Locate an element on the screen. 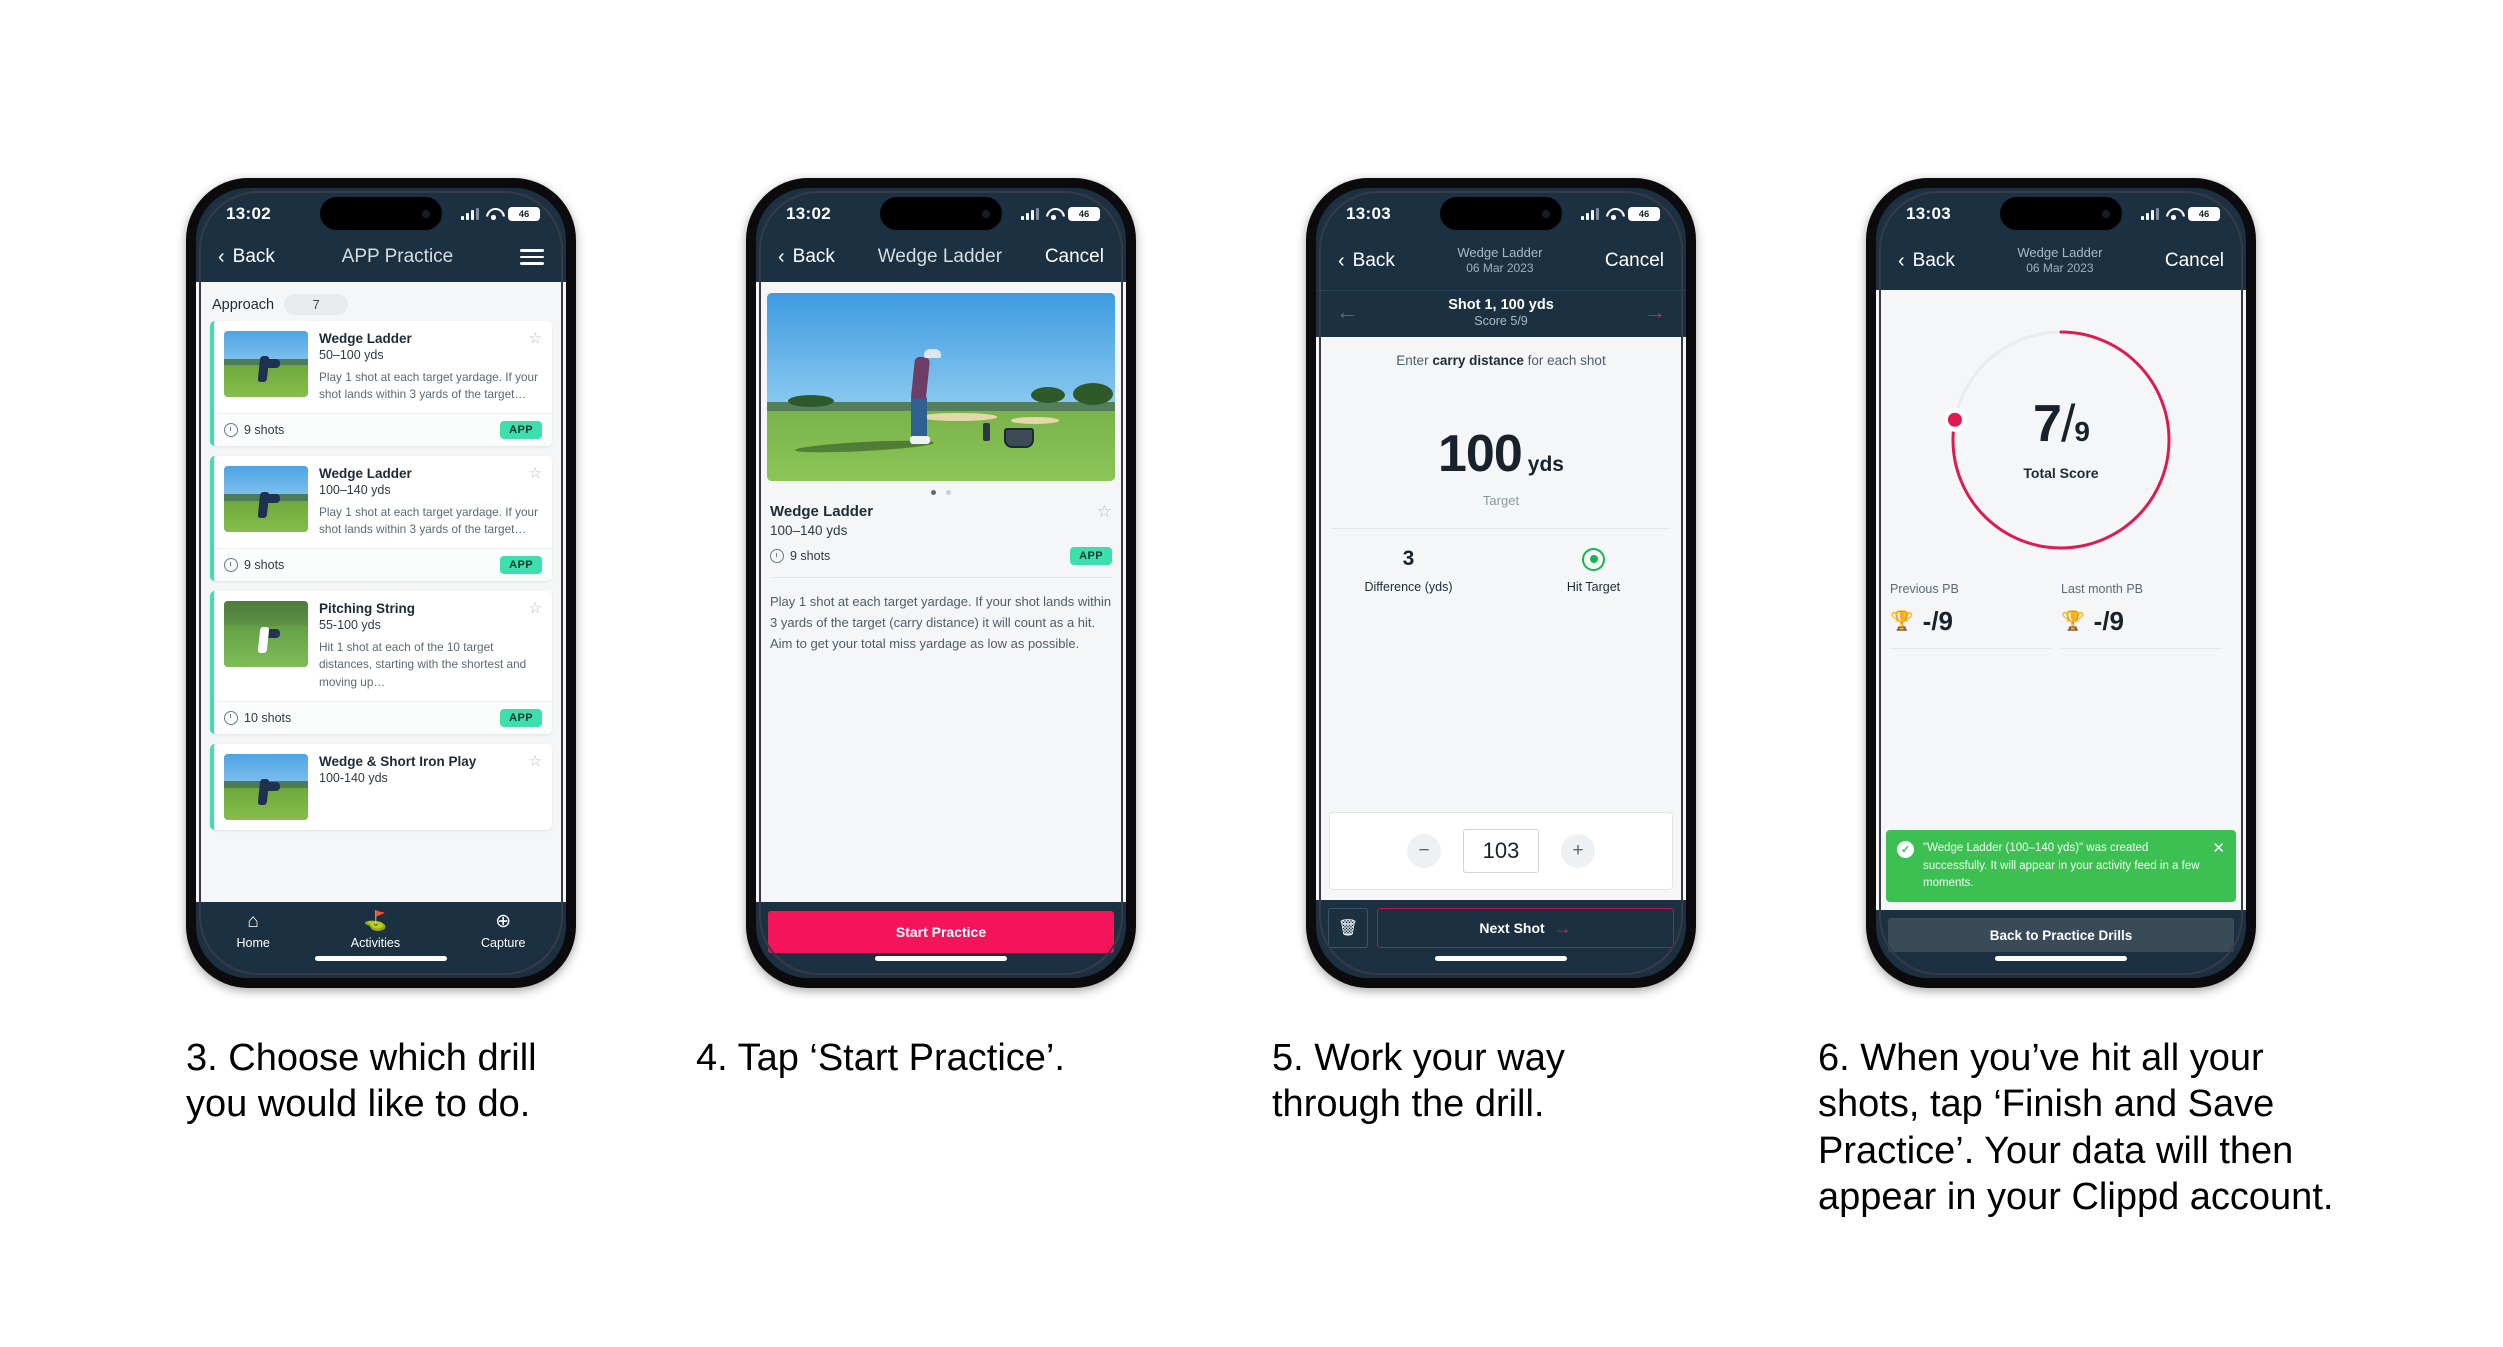 The height and width of the screenshot is (1347, 2503). drill-title: Pitching String is located at coordinates (367, 609).